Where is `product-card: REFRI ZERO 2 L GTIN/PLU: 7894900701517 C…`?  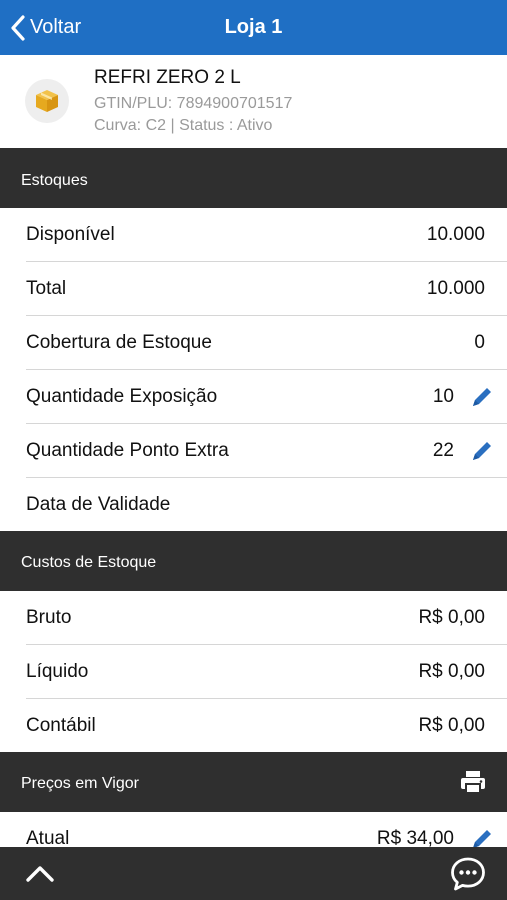 product-card: REFRI ZERO 2 L GTIN/PLU: 7894900701517 C… is located at coordinates (253, 101).